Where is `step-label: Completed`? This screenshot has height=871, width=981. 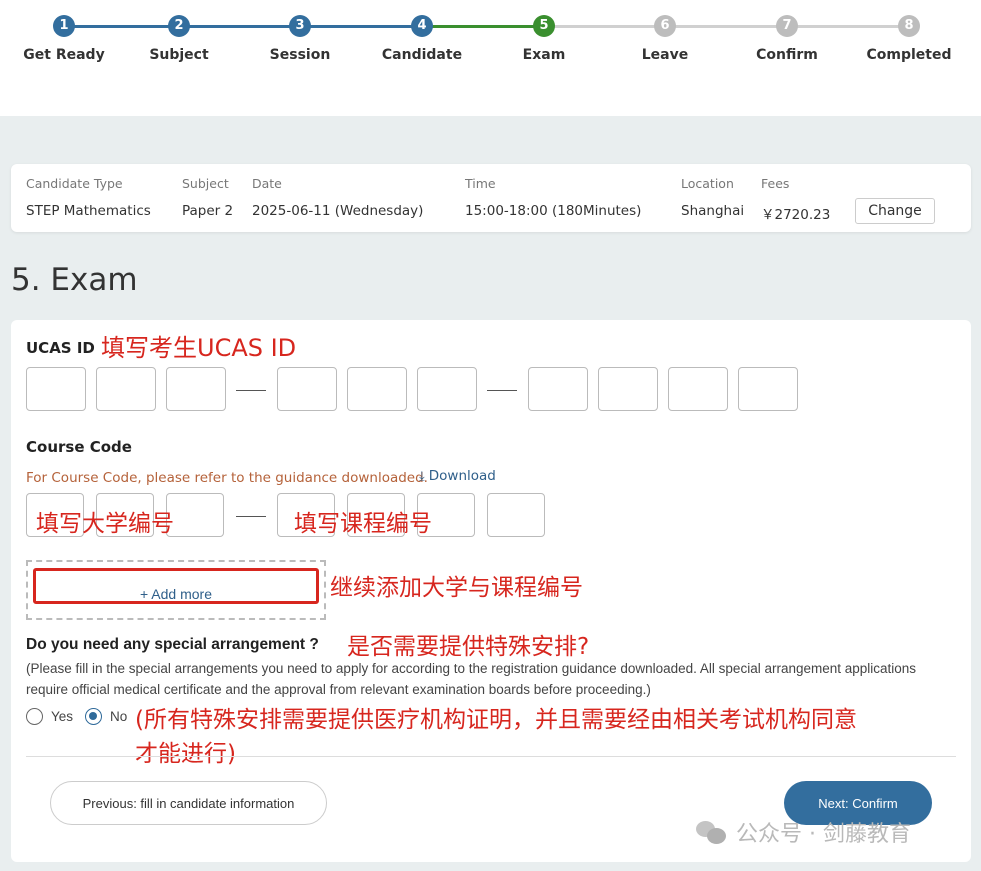 step-label: Completed is located at coordinates (909, 55).